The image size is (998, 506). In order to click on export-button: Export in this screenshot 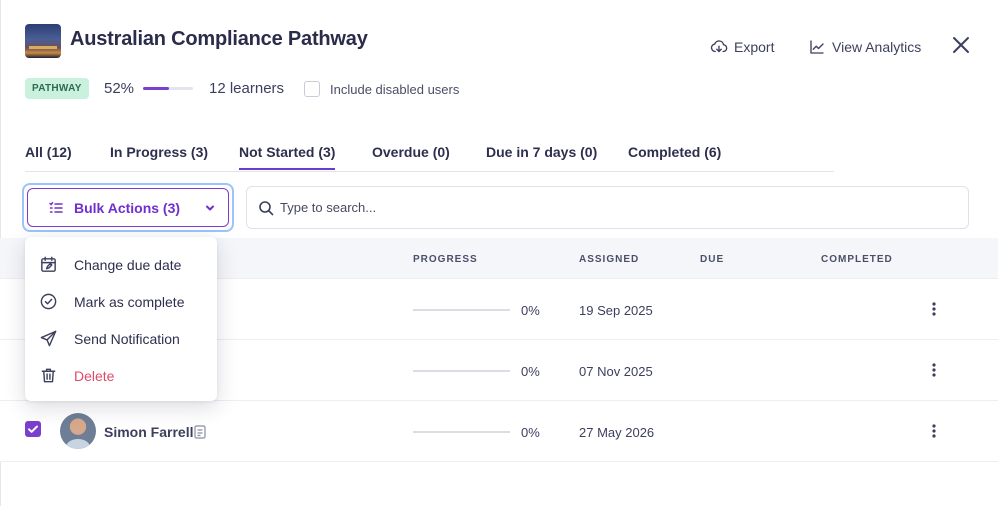, I will do `click(742, 47)`.